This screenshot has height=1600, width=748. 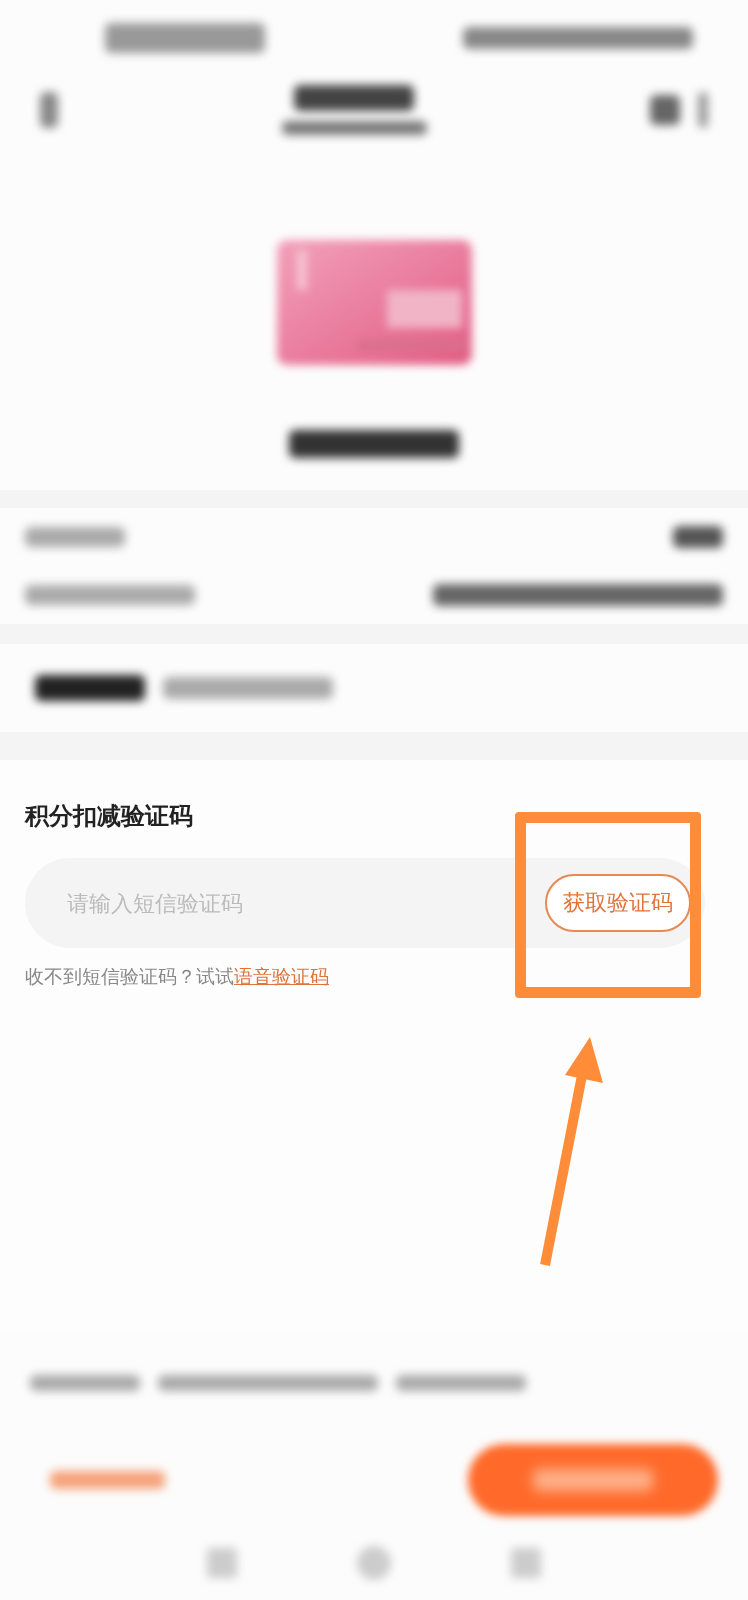 What do you see at coordinates (618, 903) in the screenshot?
I see `get-code-button: 获取验证码` at bounding box center [618, 903].